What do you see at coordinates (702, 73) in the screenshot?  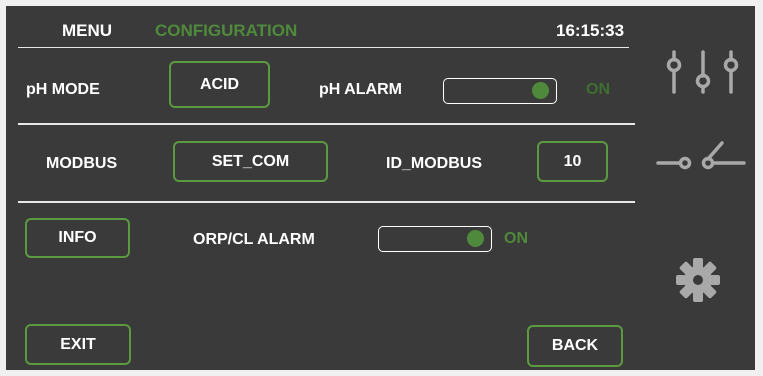 I see `sliders-icon` at bounding box center [702, 73].